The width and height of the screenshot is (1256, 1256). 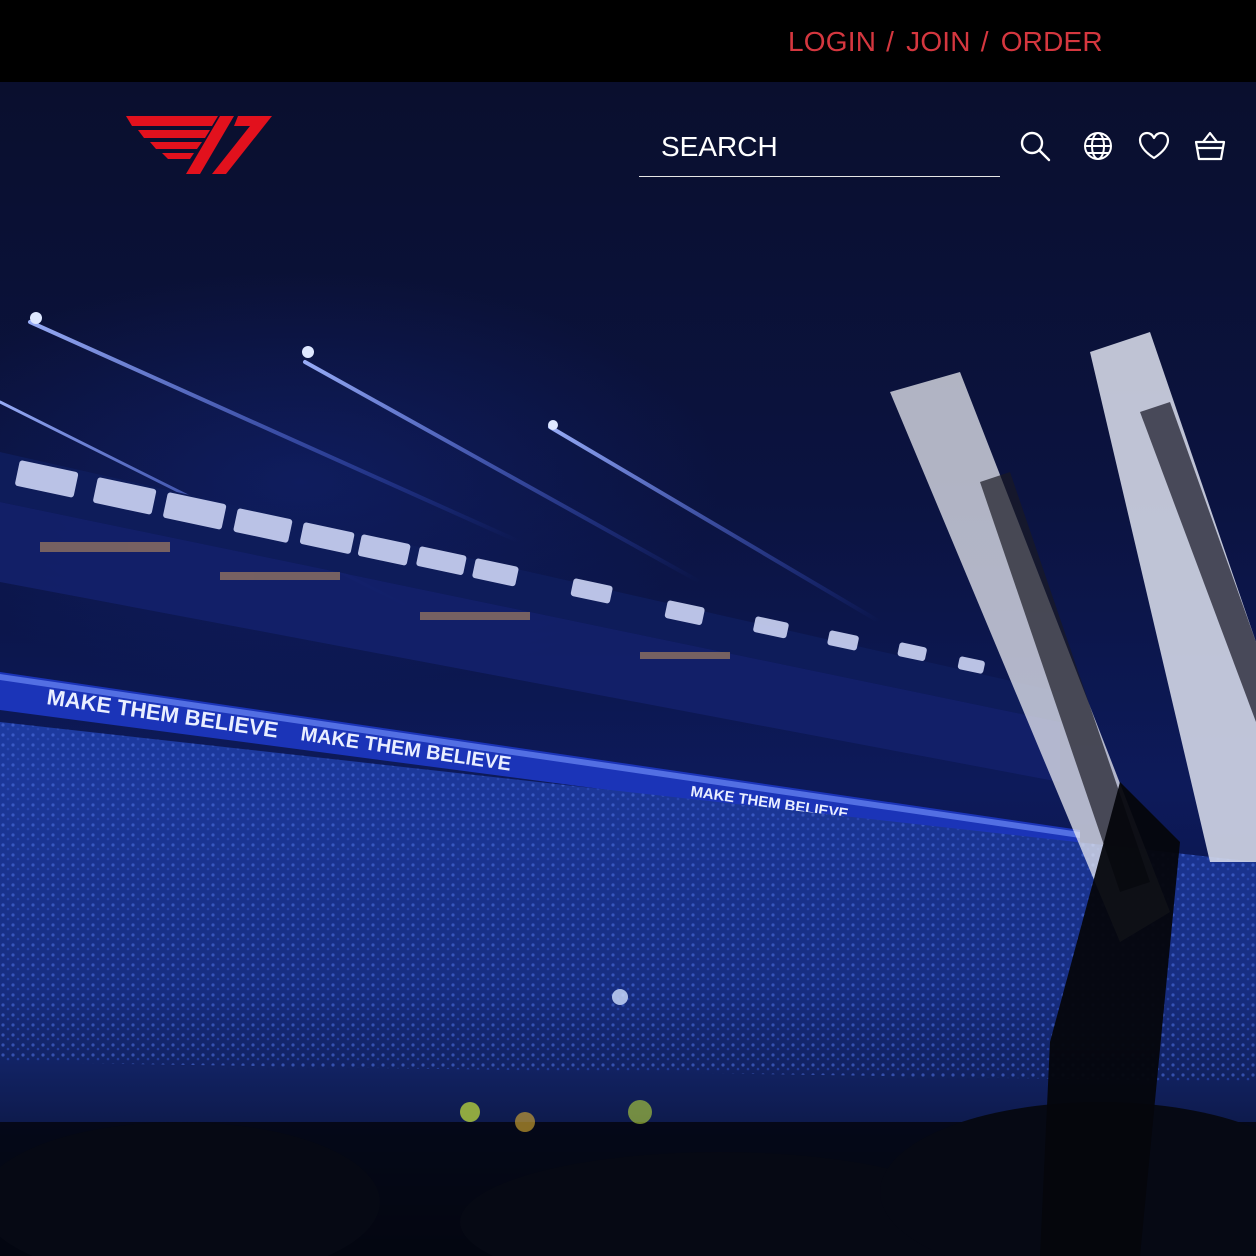 What do you see at coordinates (1098, 146) in the screenshot?
I see `globe-icon` at bounding box center [1098, 146].